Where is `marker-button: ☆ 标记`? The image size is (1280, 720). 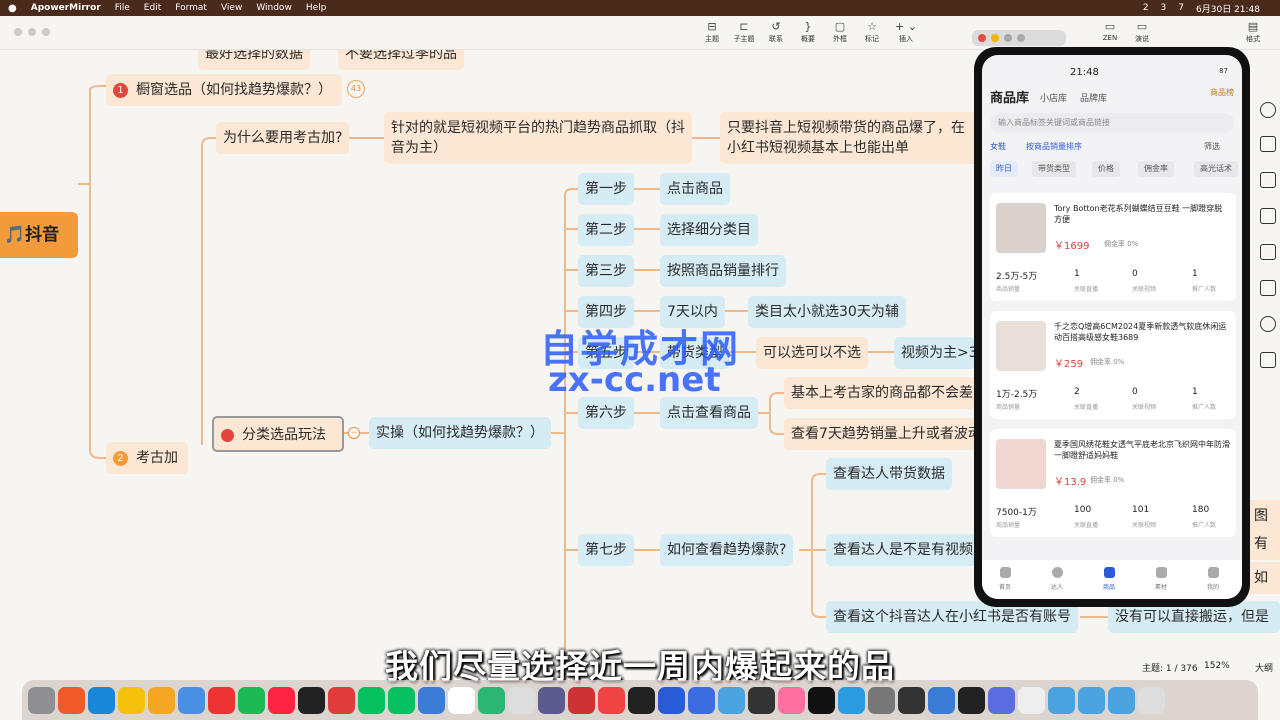 marker-button: ☆ 标记 is located at coordinates (872, 32).